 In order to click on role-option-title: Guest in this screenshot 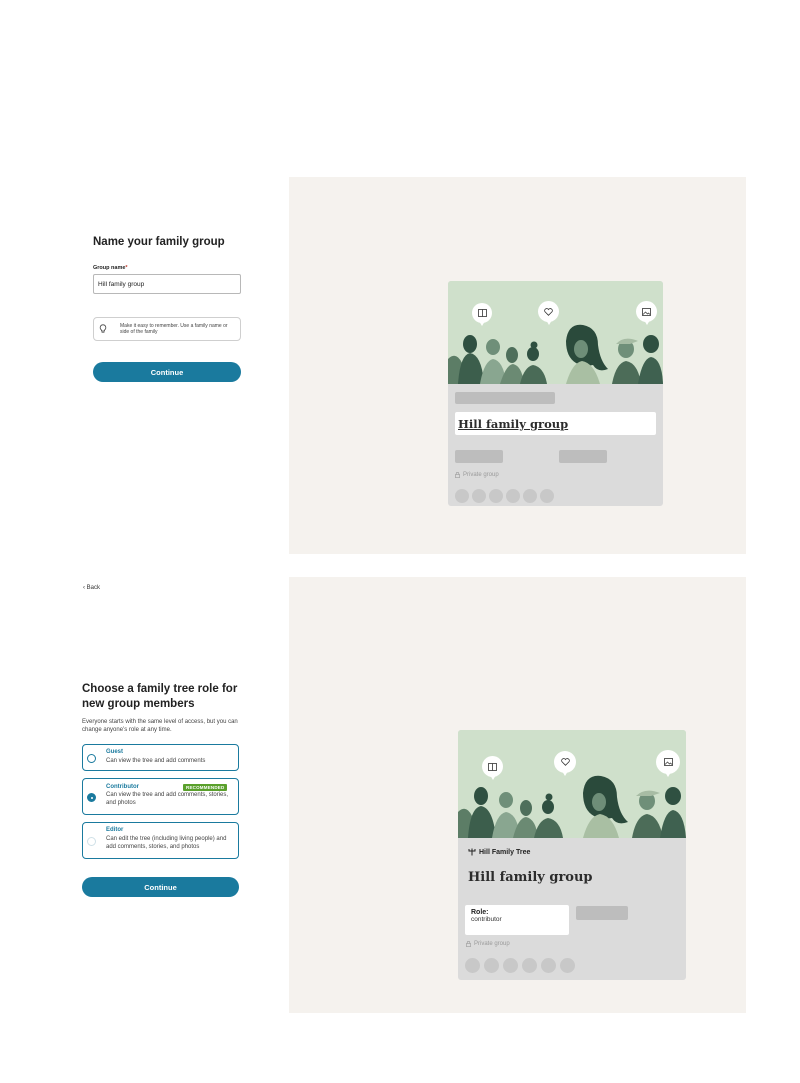, I will do `click(115, 752)`.